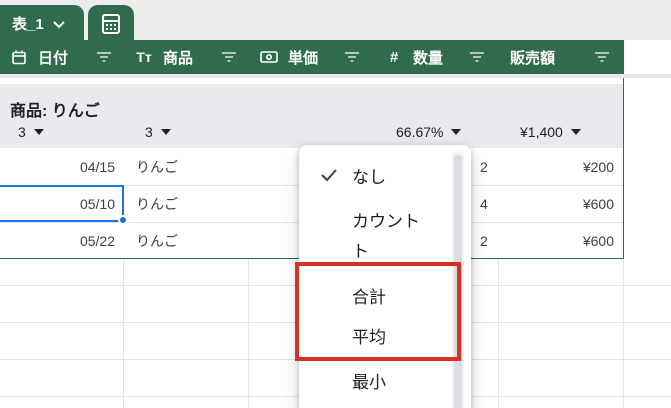 The width and height of the screenshot is (671, 408). What do you see at coordinates (28, 24) in the screenshot?
I see `table-name-label: 表_1` at bounding box center [28, 24].